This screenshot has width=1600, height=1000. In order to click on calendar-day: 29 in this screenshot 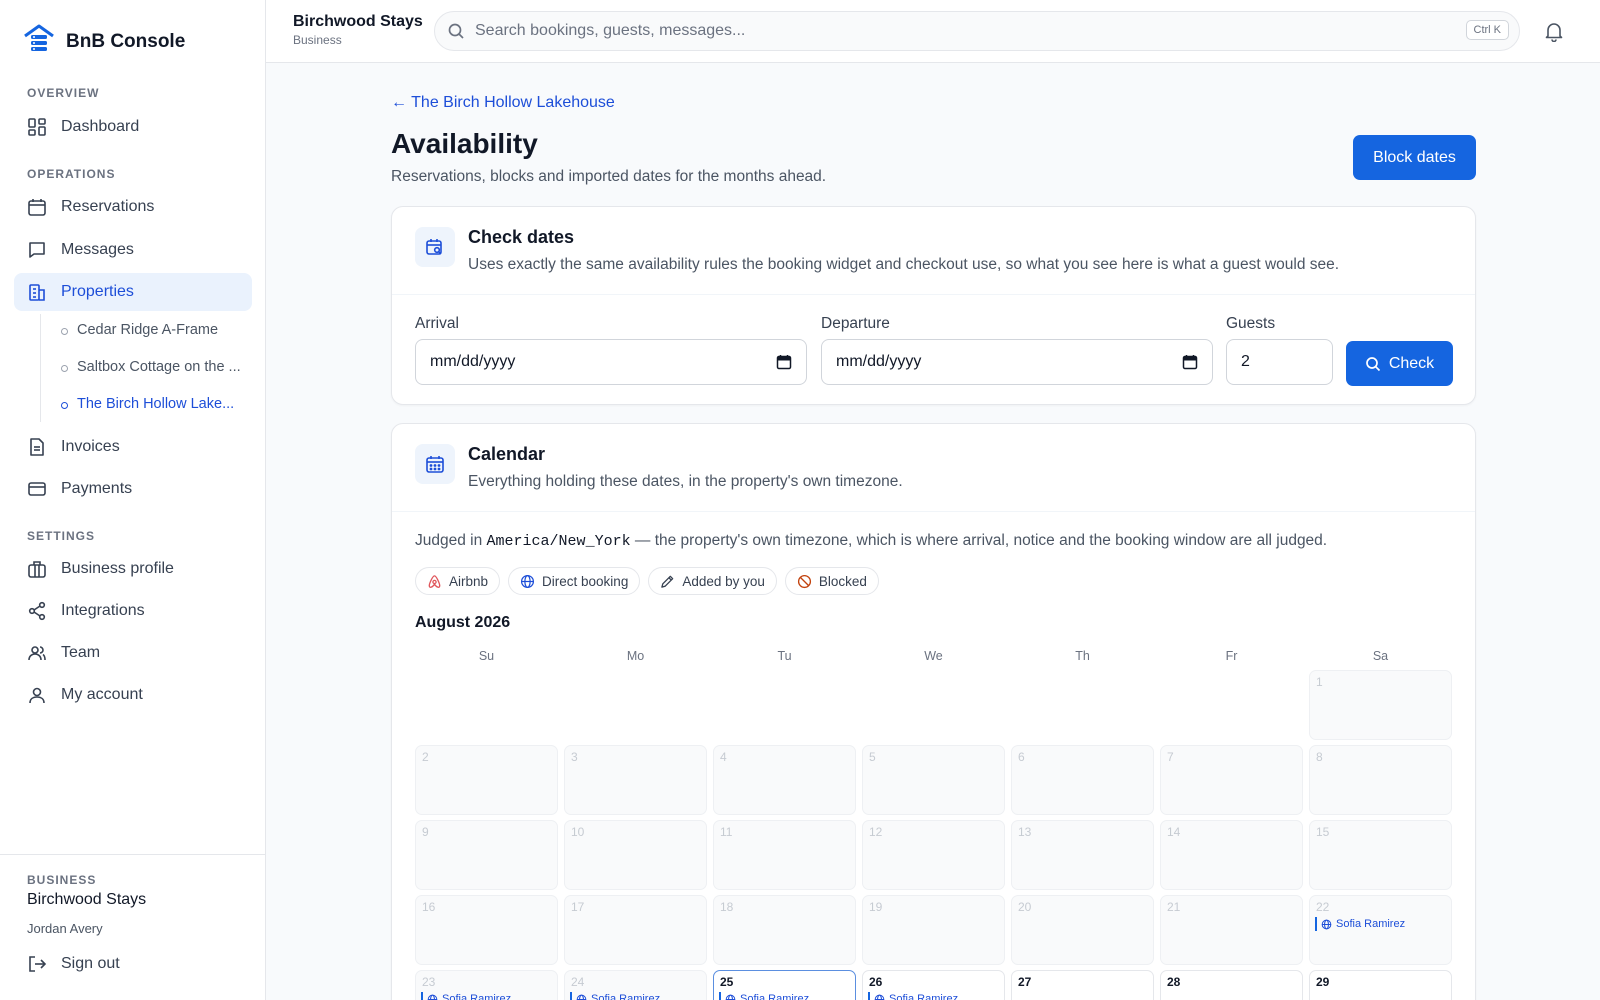, I will do `click(1380, 985)`.